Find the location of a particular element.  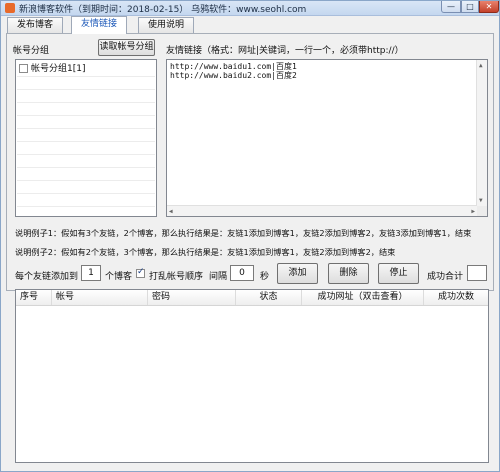

per-link-prefix-label: 每个友链添加到 is located at coordinates (47, 277).